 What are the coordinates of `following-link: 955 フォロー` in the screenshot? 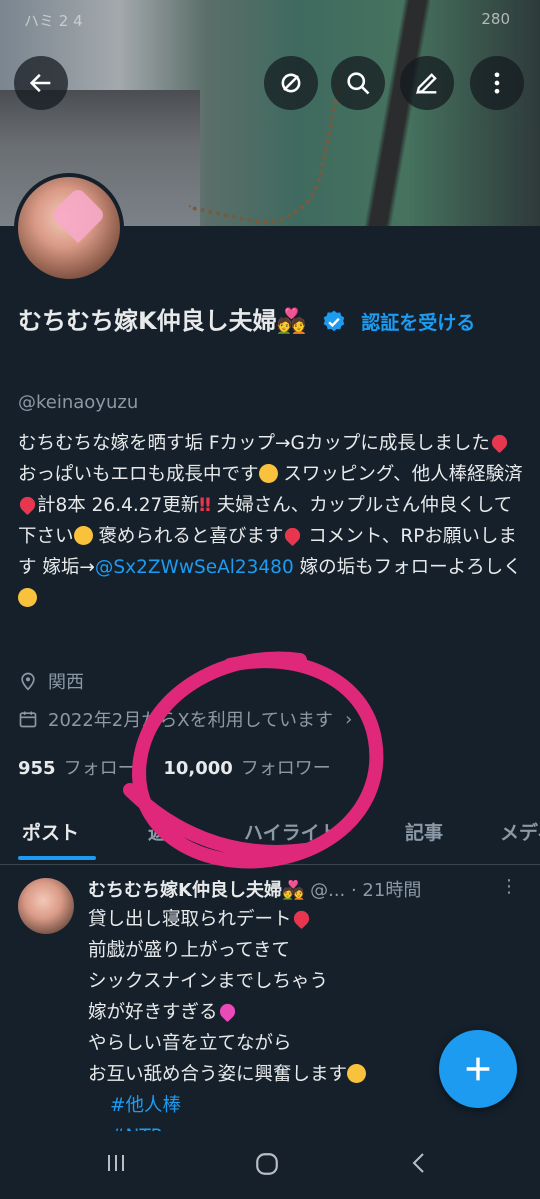 It's located at (77, 768).